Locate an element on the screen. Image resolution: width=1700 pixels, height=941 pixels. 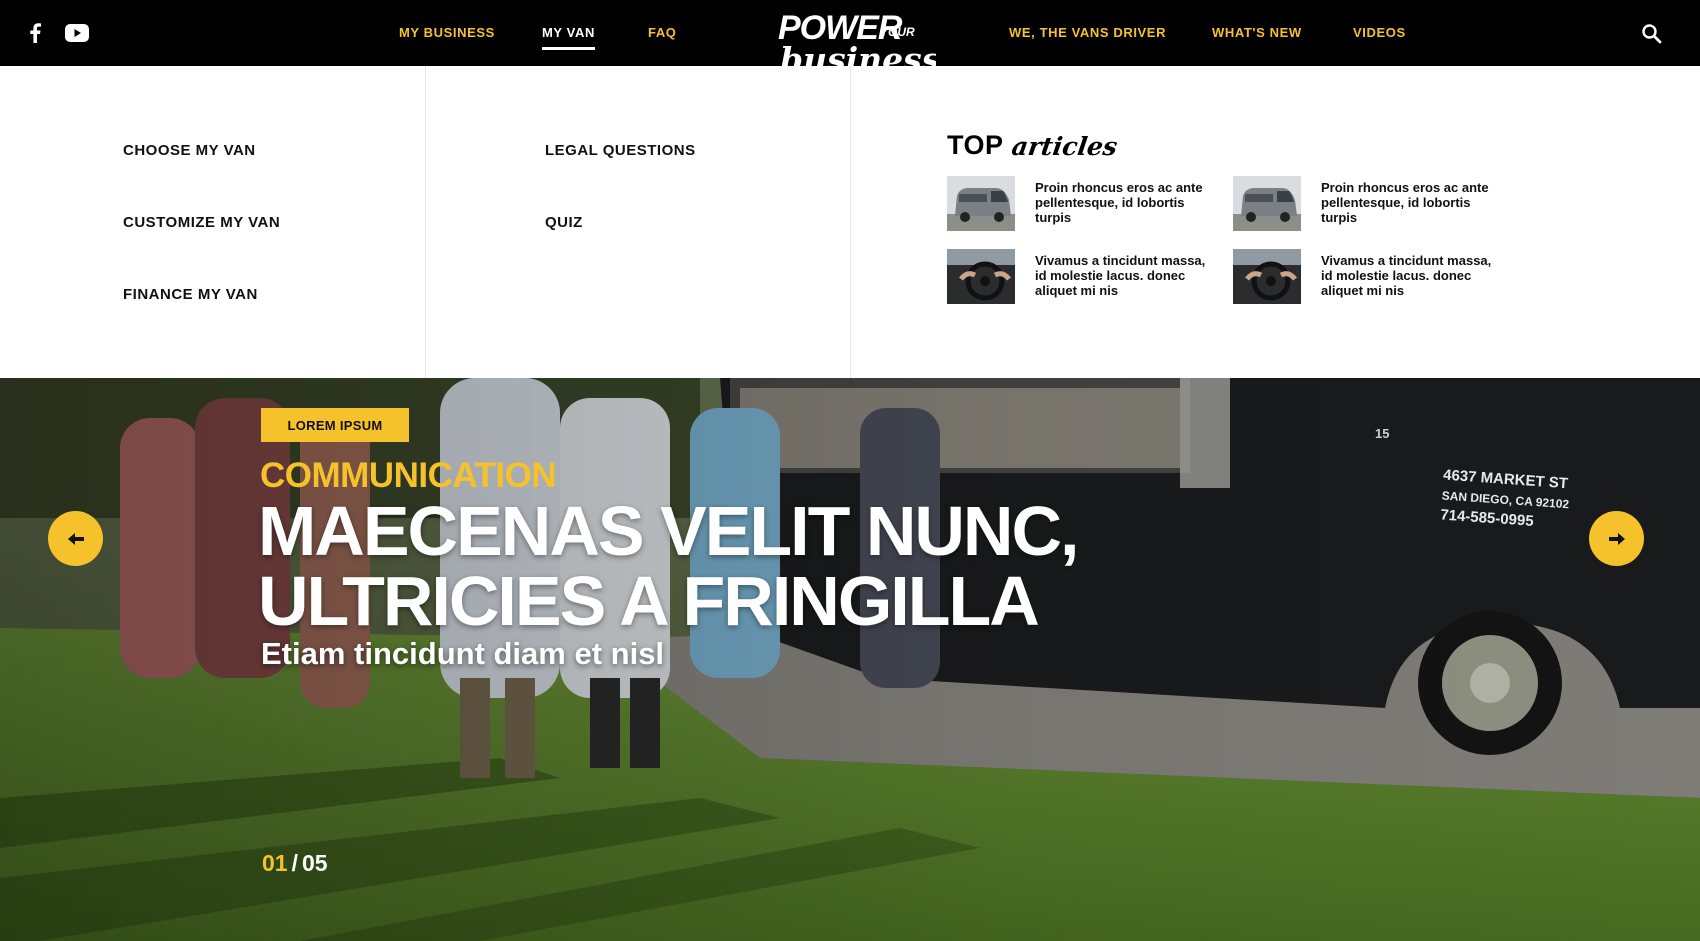
hero-headline-line2: ULTRICIES A FRINGILLA is located at coordinates (649, 601).